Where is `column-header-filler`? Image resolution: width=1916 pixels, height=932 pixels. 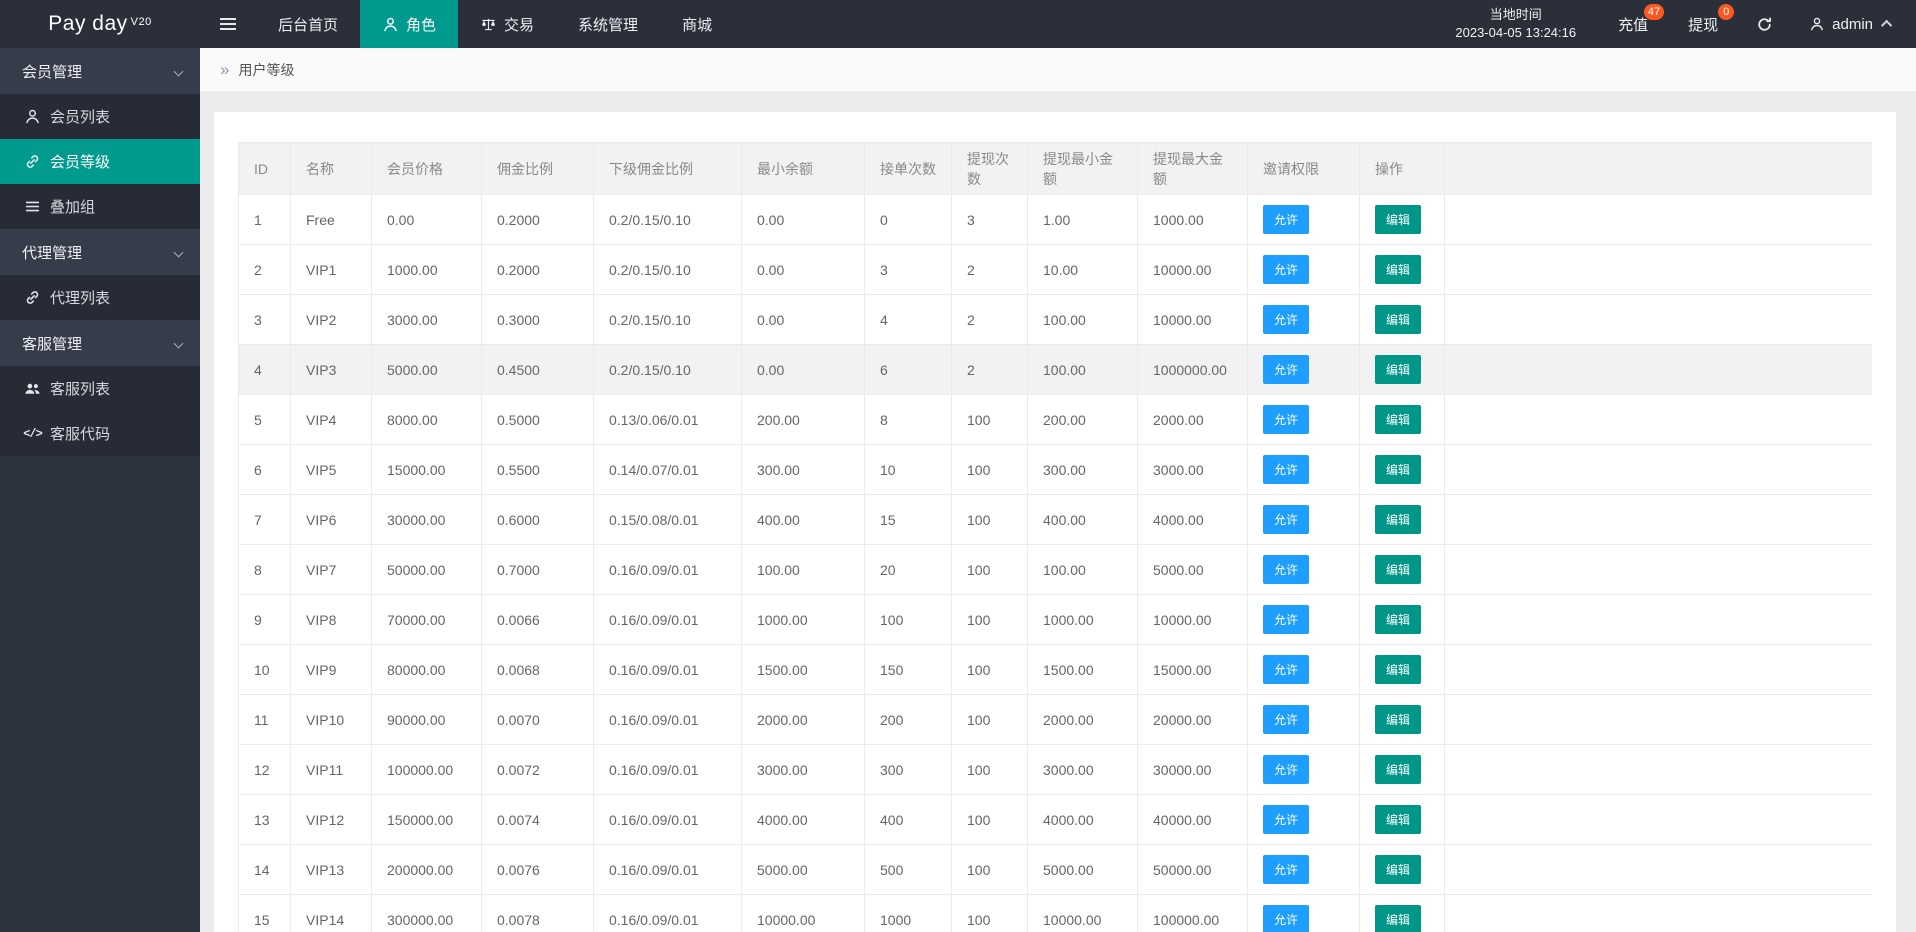 column-header-filler is located at coordinates (1658, 168).